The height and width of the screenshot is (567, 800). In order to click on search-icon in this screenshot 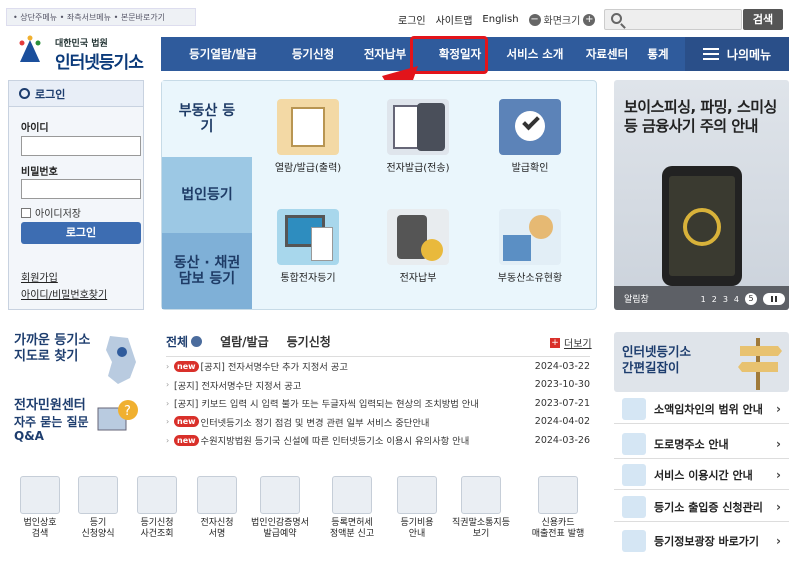, I will do `click(616, 18)`.